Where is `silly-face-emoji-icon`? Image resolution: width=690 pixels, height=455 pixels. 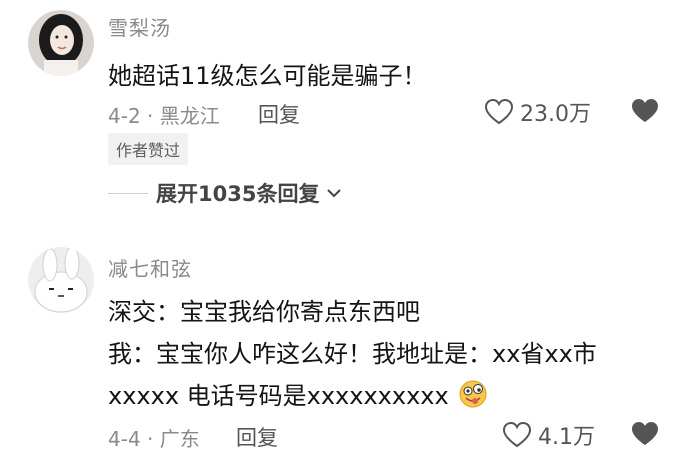 silly-face-emoji-icon is located at coordinates (473, 397).